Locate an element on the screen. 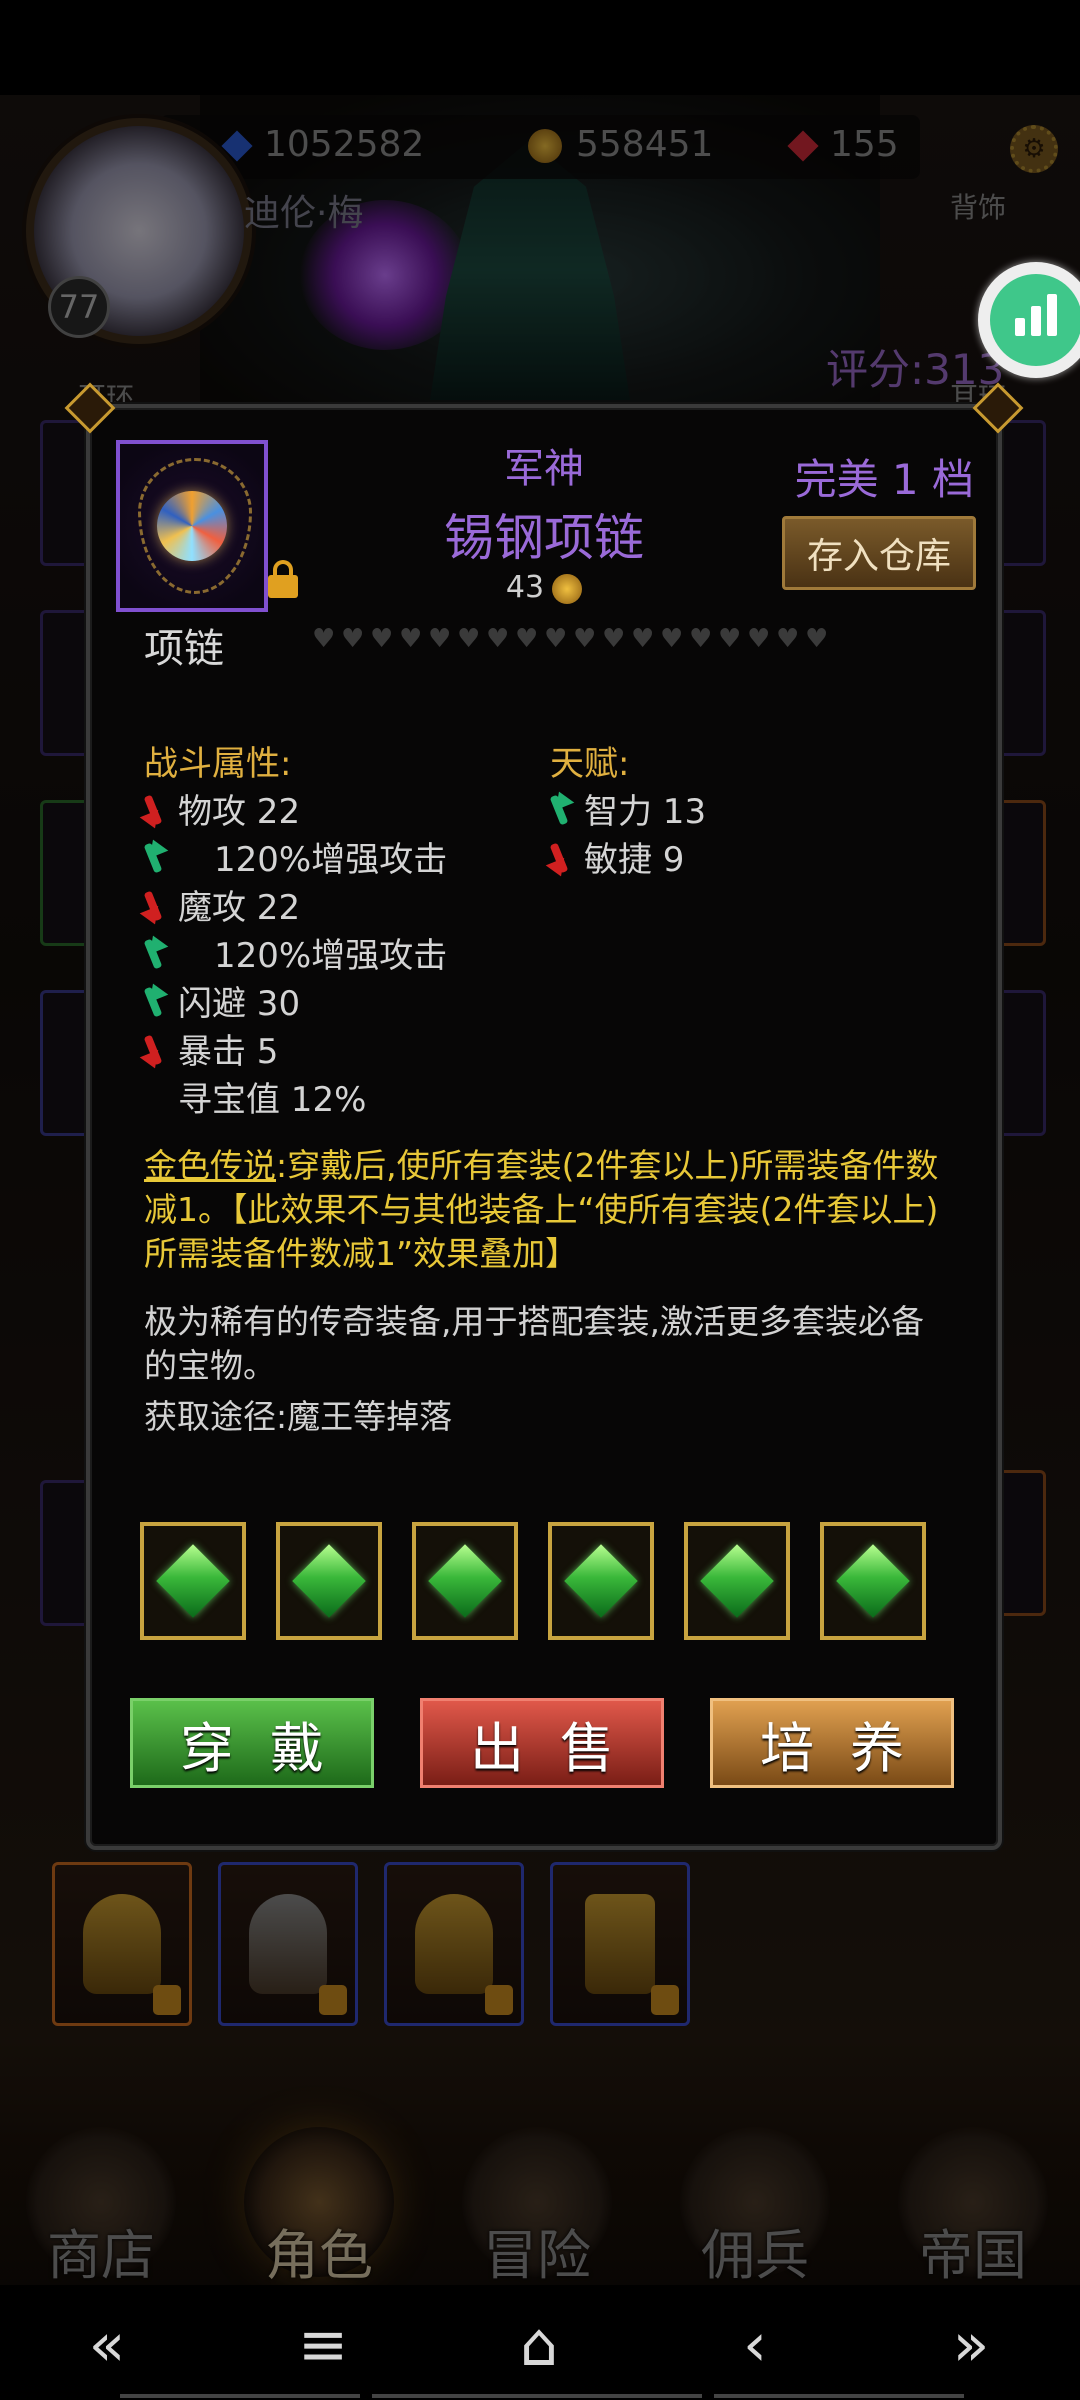 This screenshot has width=1080, height=2400. combat-stat-row: 物攻 22 is located at coordinates (222, 808).